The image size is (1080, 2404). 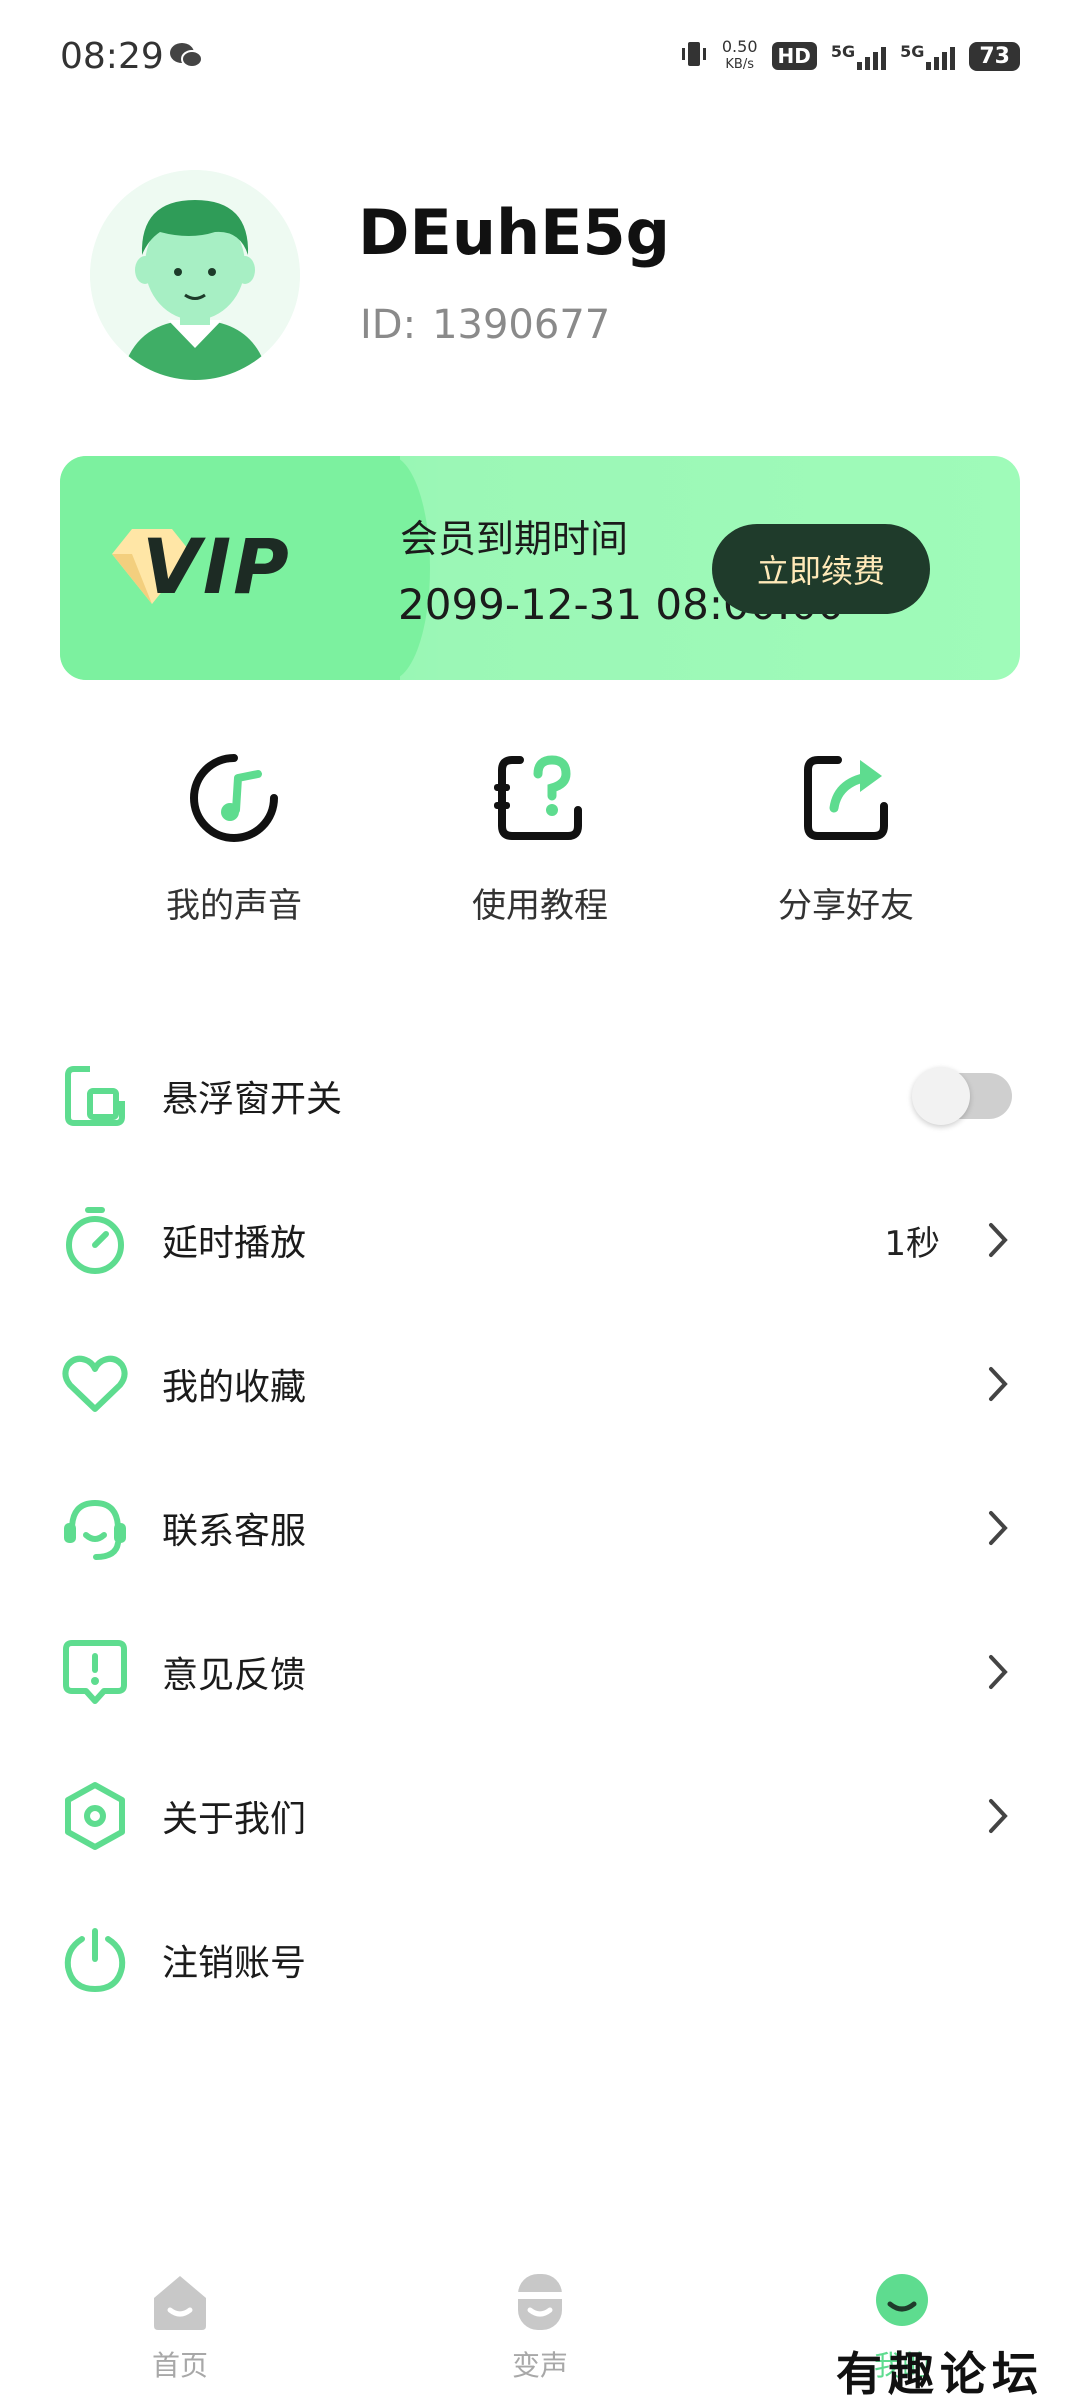 What do you see at coordinates (912, 1243) in the screenshot?
I see `delay-value: 1秒` at bounding box center [912, 1243].